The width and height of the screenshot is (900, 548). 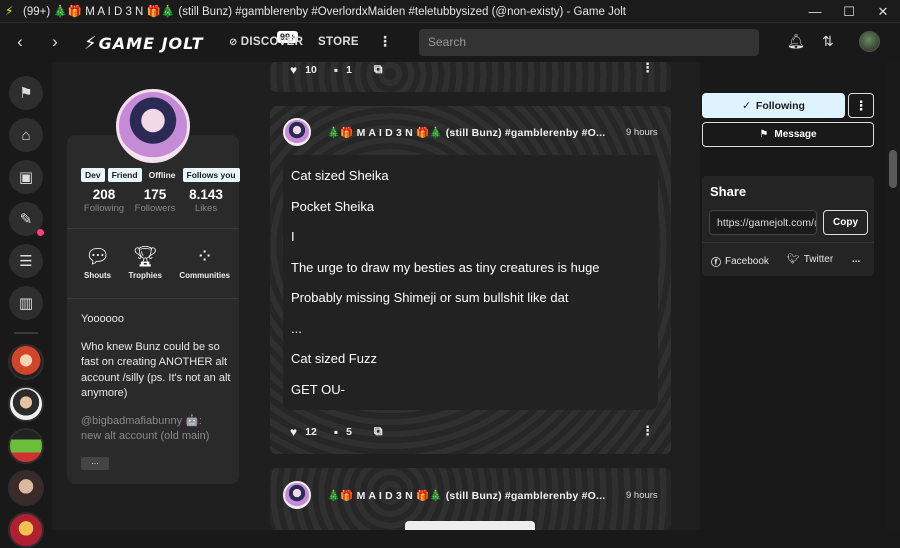 I want to click on user-avatar, so click(x=869, y=41).